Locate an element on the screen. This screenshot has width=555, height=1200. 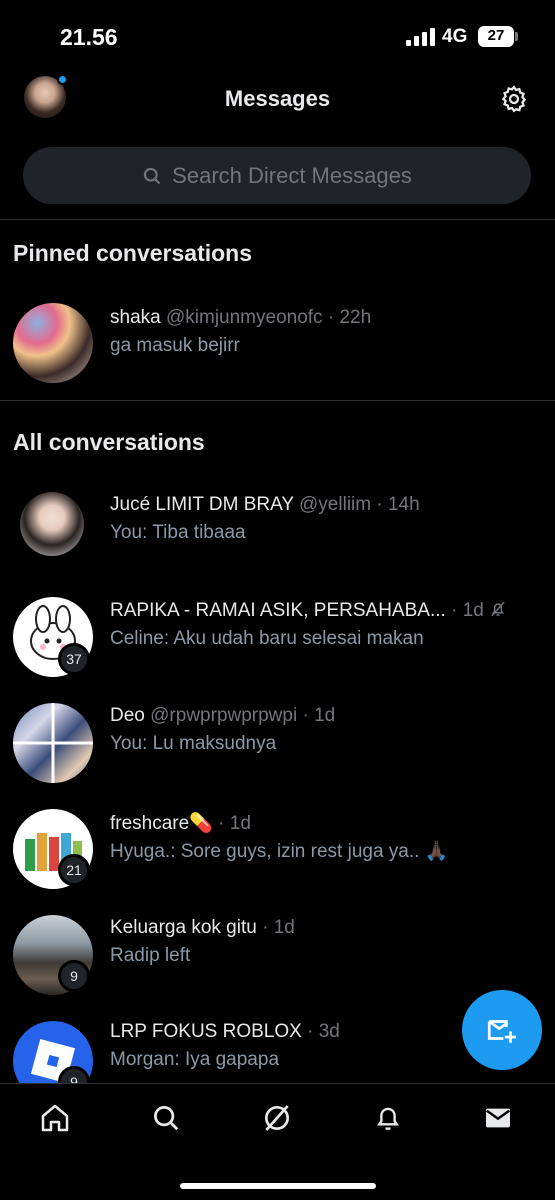
search-input: Search Direct Messages is located at coordinates (277, 175).